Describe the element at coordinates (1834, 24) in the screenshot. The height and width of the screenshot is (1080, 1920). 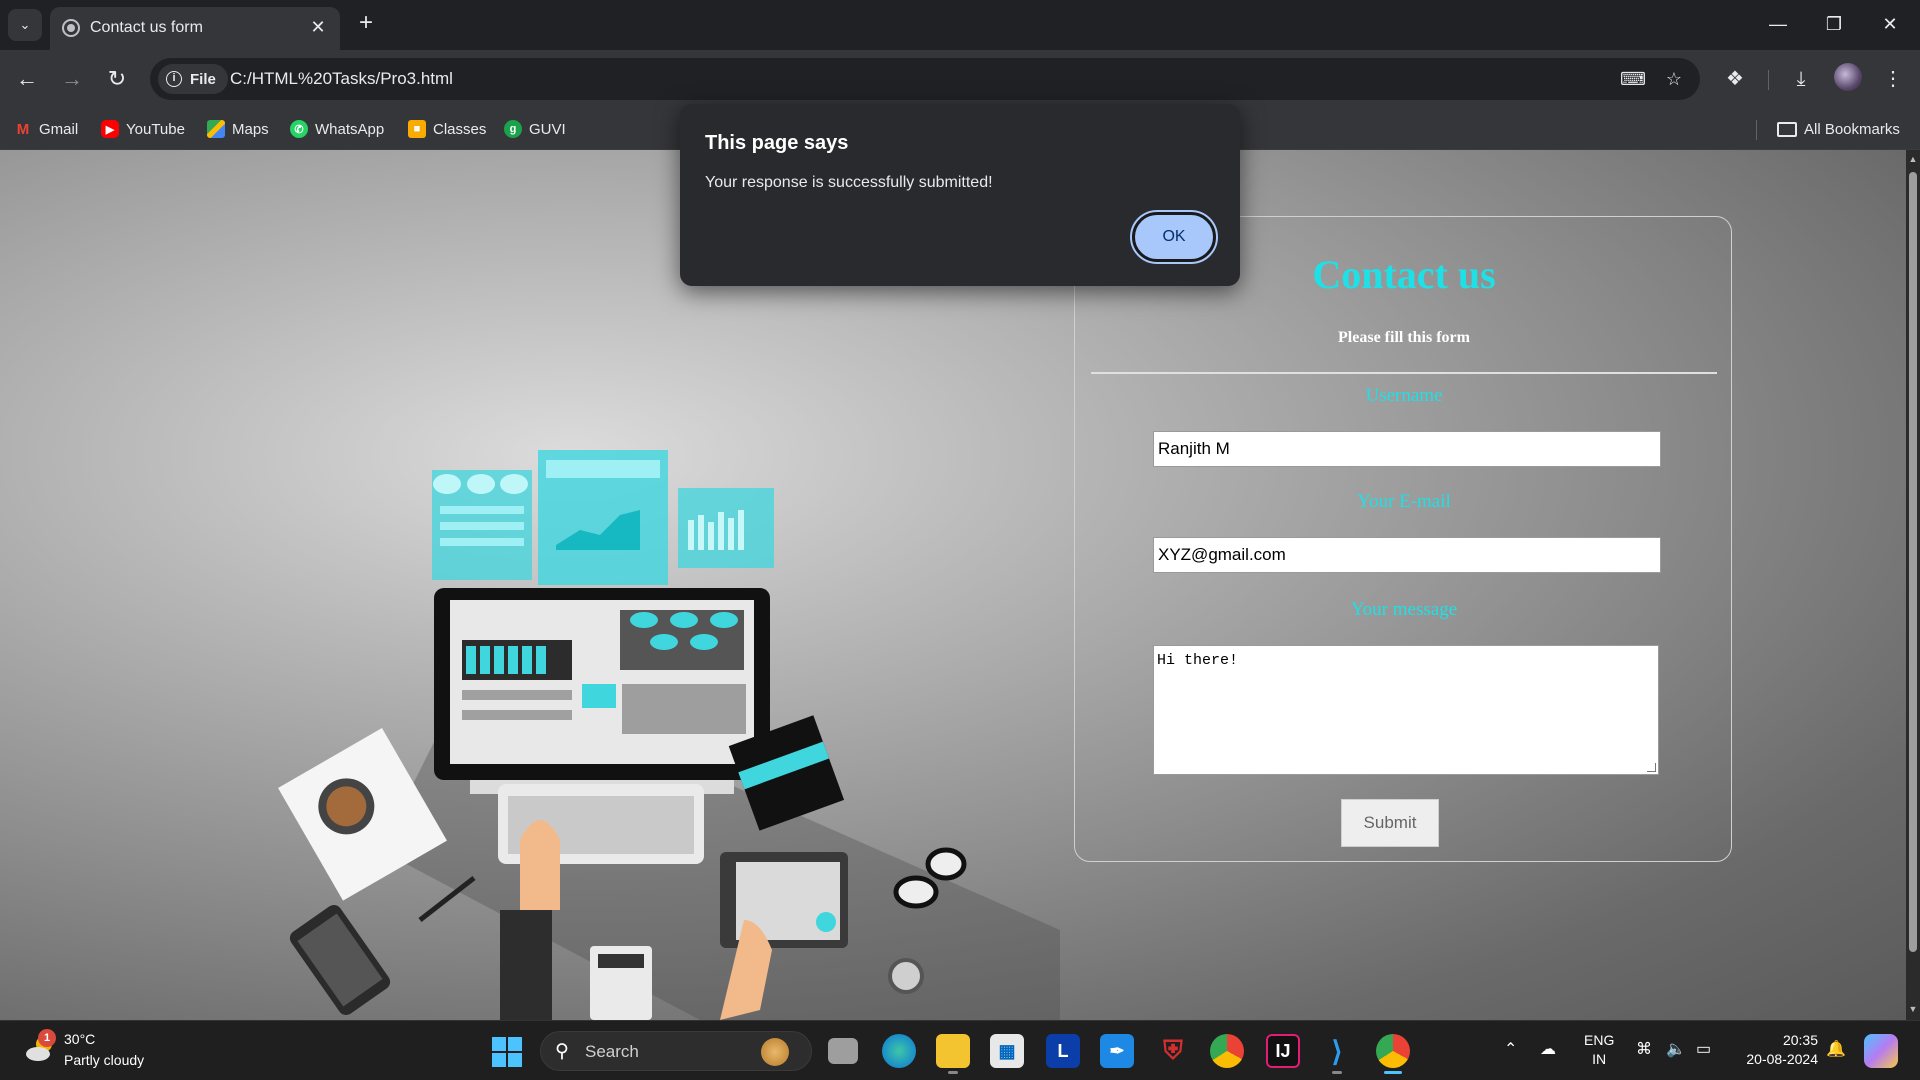
I see `restore-button: ❐` at that location.